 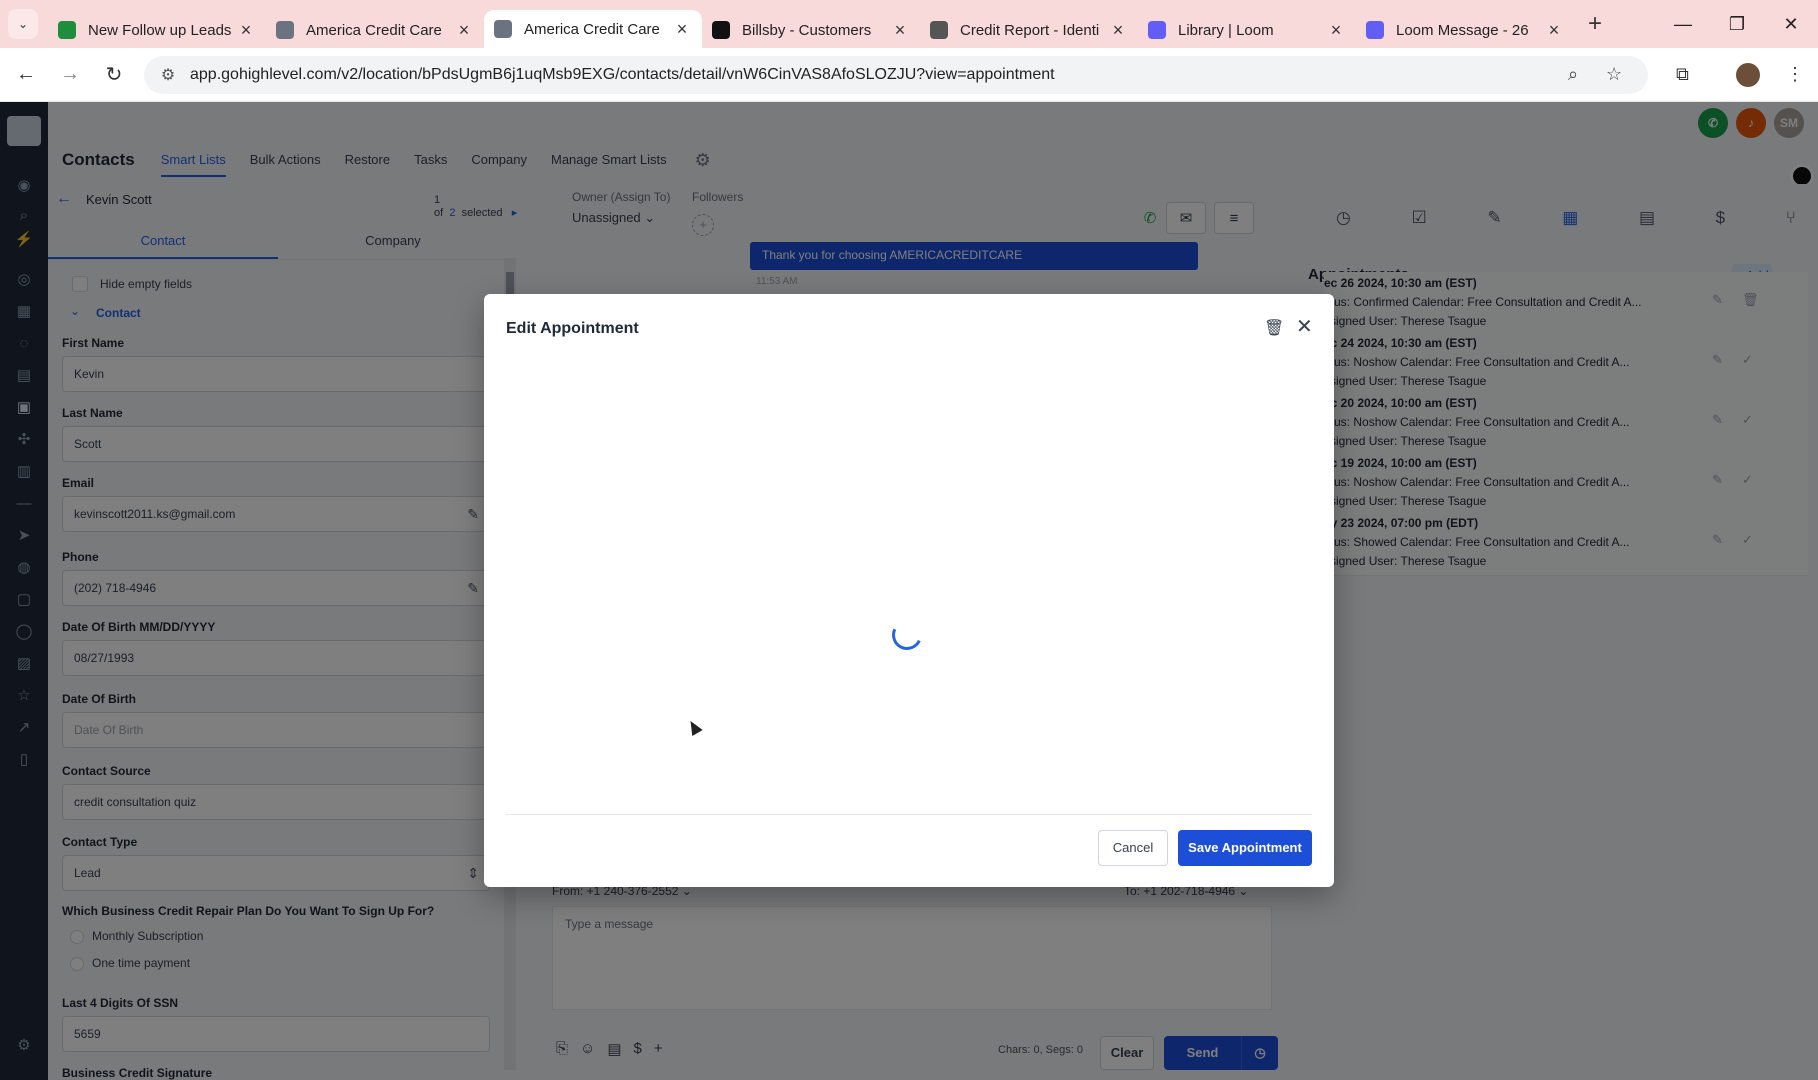 I want to click on zoom-icon: ⌕, so click(x=1573, y=74).